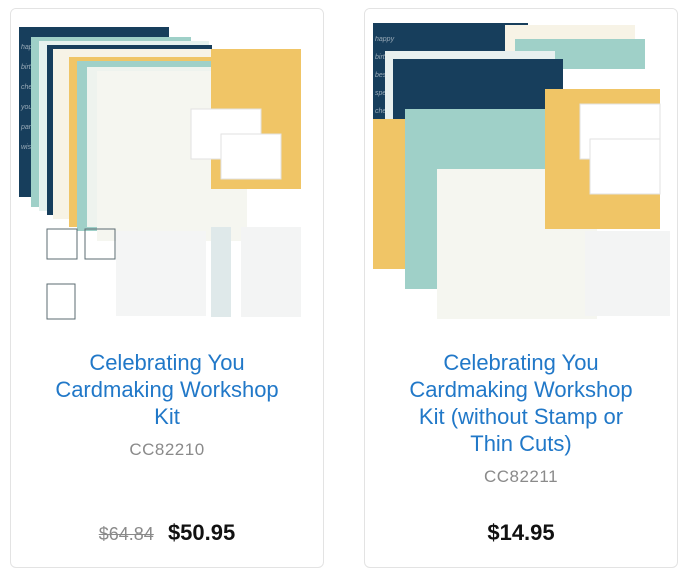  I want to click on title-line: Kit, so click(167, 416).